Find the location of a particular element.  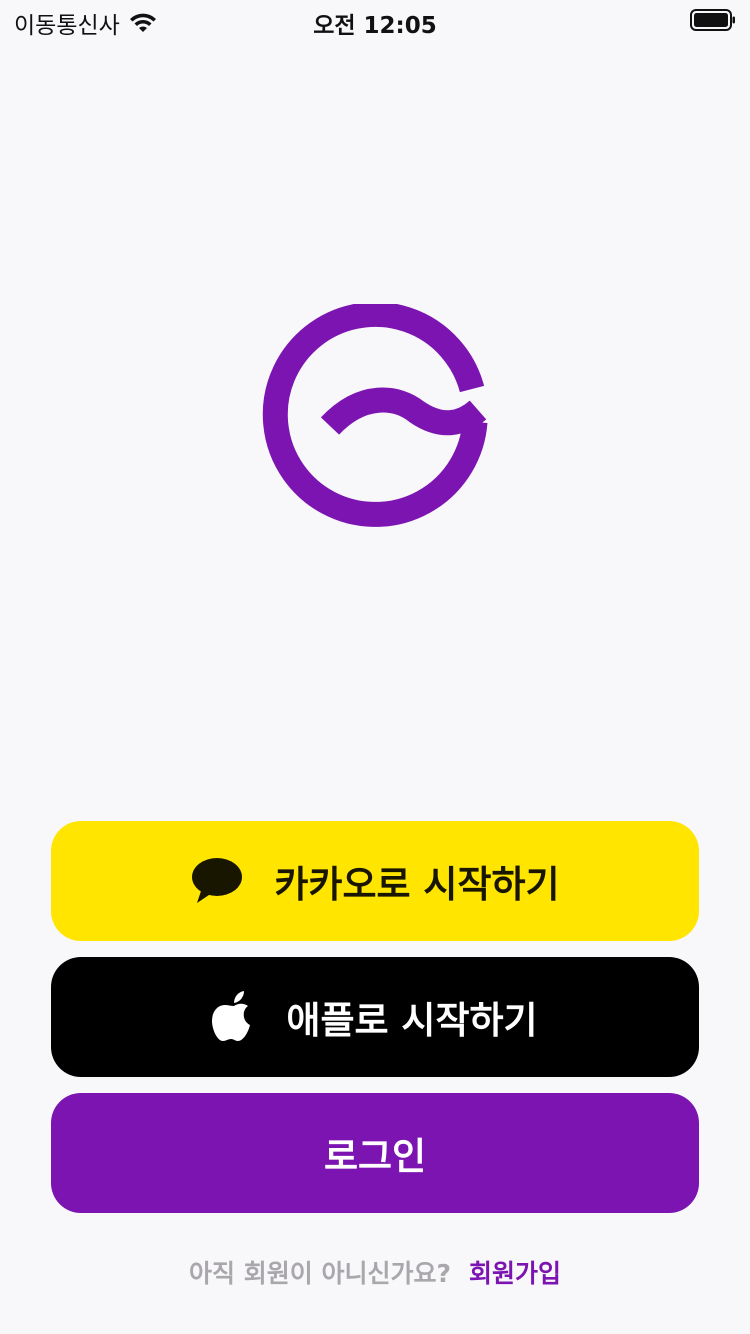

kakao-login-label: 카카오로 시작하기 is located at coordinates (417, 884).